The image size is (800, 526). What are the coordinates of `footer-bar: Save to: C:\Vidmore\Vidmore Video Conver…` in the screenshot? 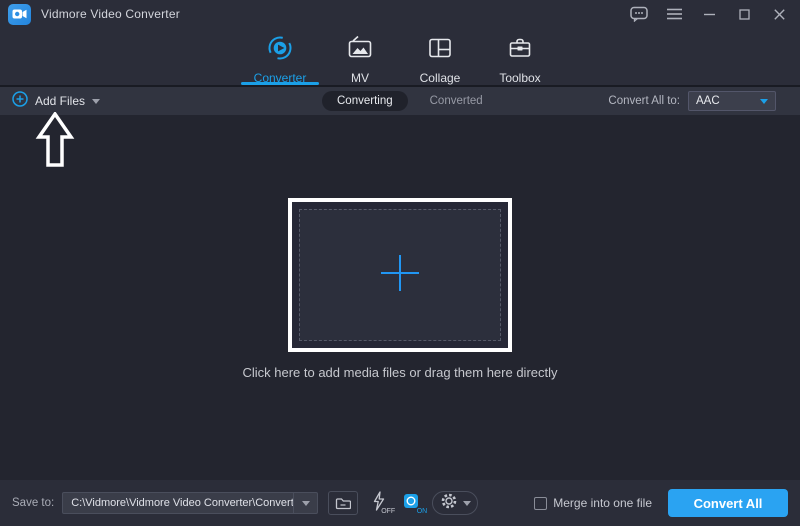 It's located at (400, 503).